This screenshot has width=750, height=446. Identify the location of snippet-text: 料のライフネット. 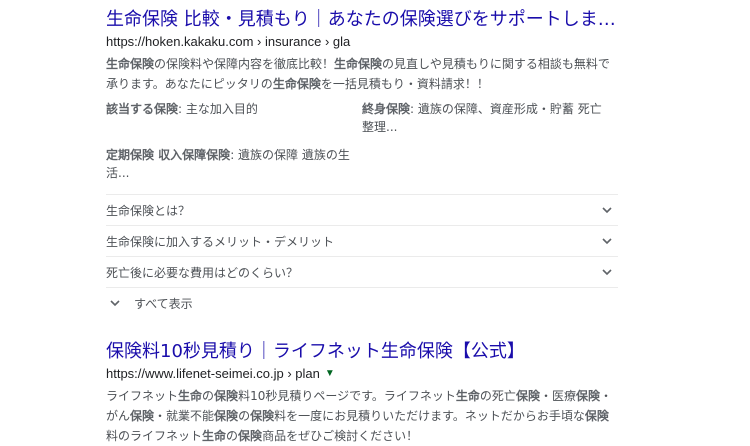
(154, 436).